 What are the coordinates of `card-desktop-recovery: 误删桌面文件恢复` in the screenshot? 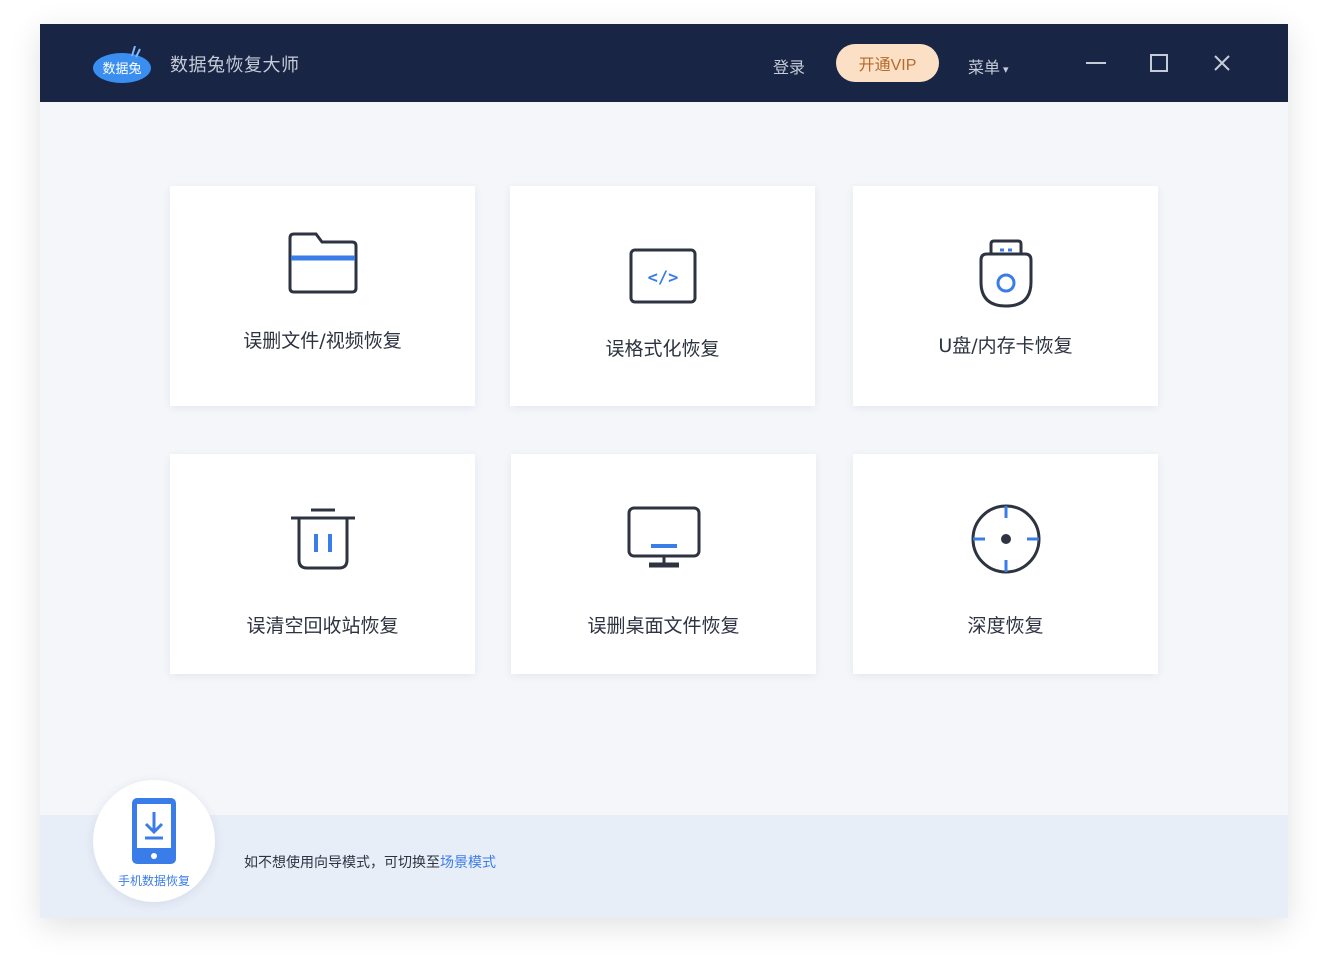 It's located at (663, 564).